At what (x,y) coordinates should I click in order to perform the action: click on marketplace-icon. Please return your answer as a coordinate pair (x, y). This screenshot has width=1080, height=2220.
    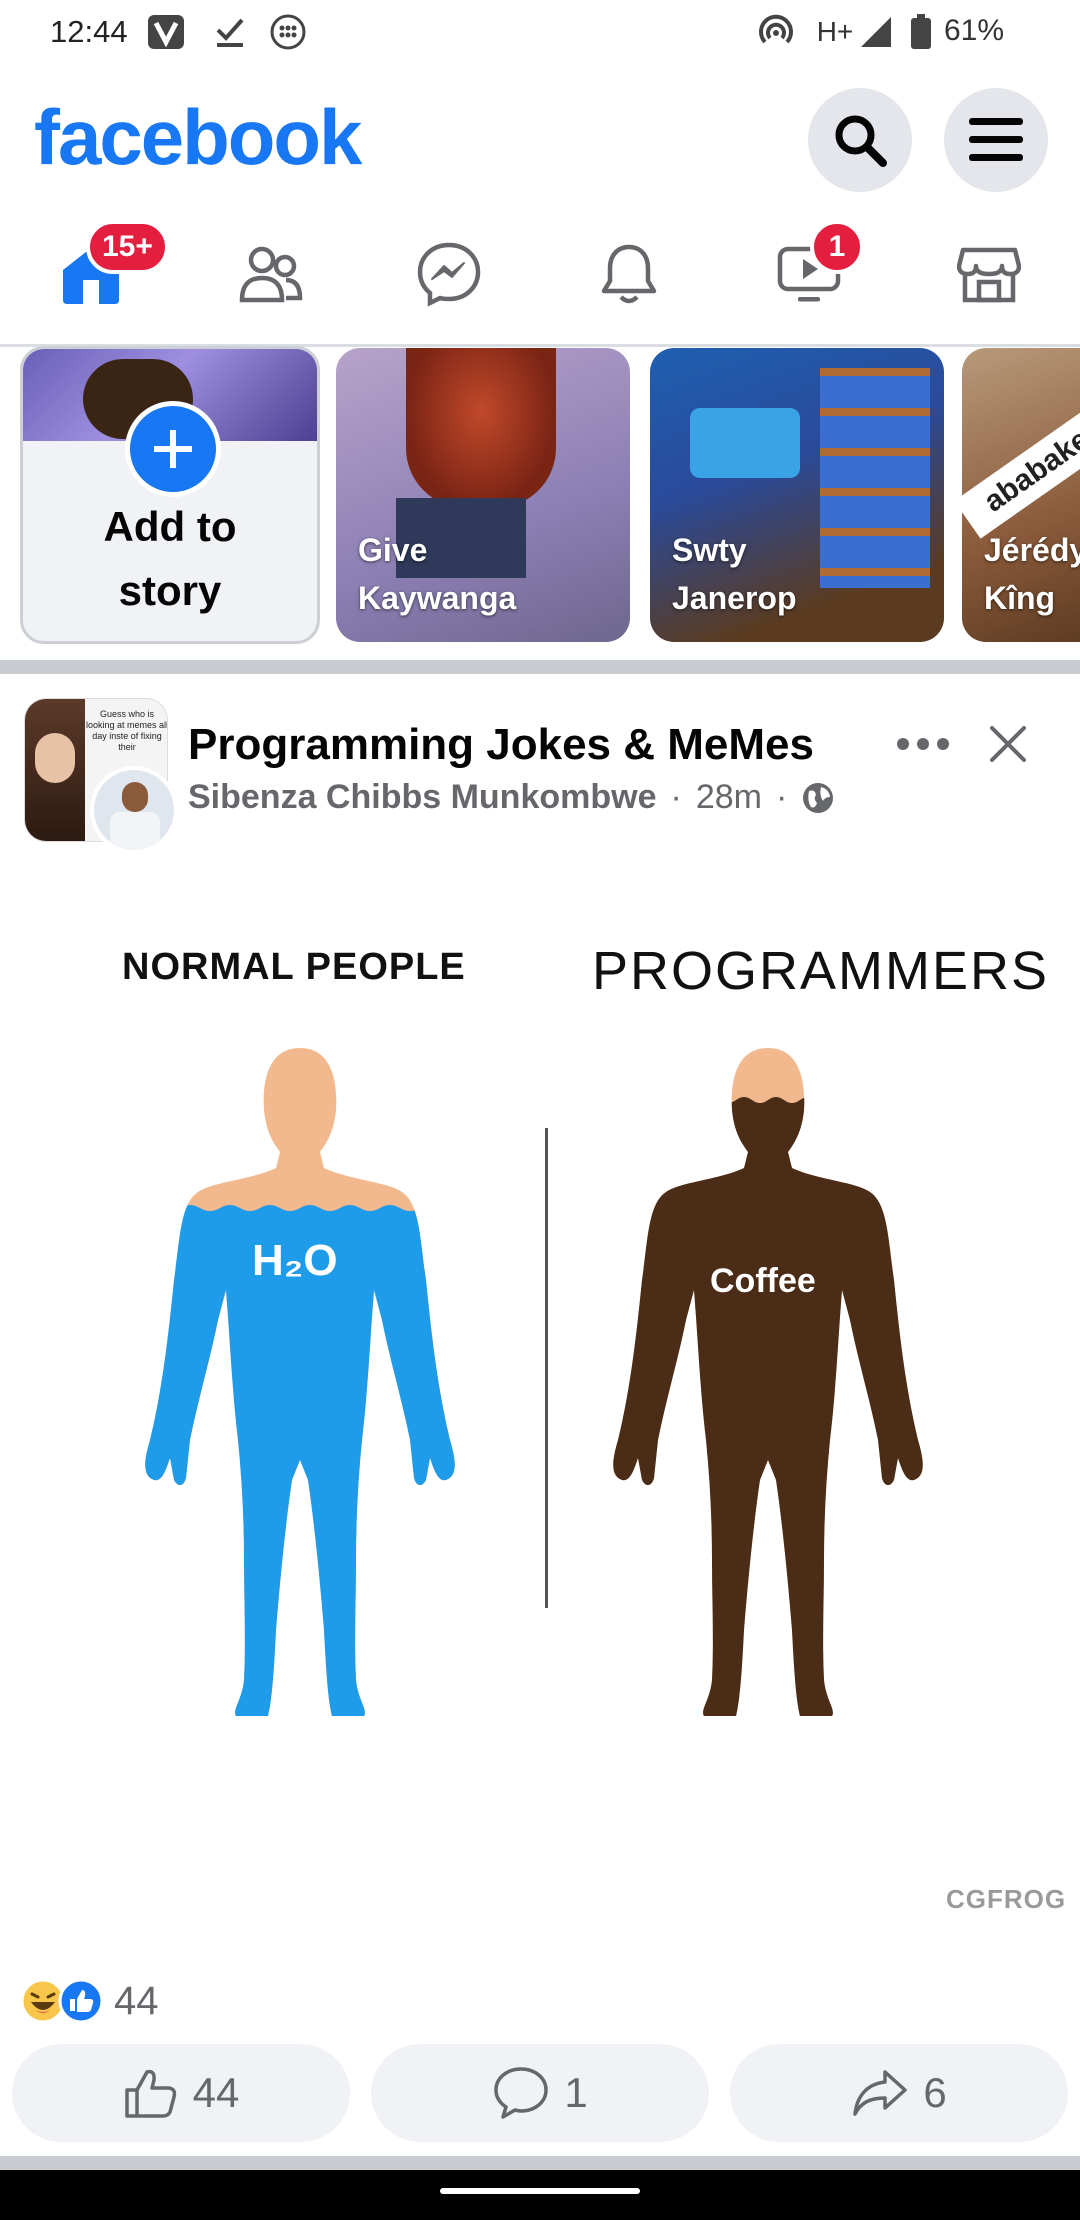
    Looking at the image, I should click on (989, 275).